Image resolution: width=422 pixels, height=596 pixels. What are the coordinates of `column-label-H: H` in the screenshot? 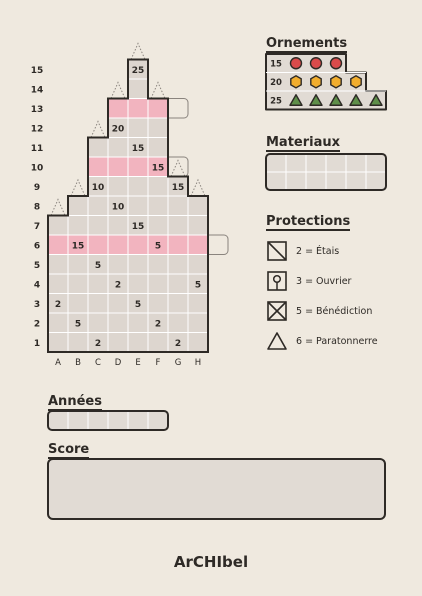 It's located at (198, 363).